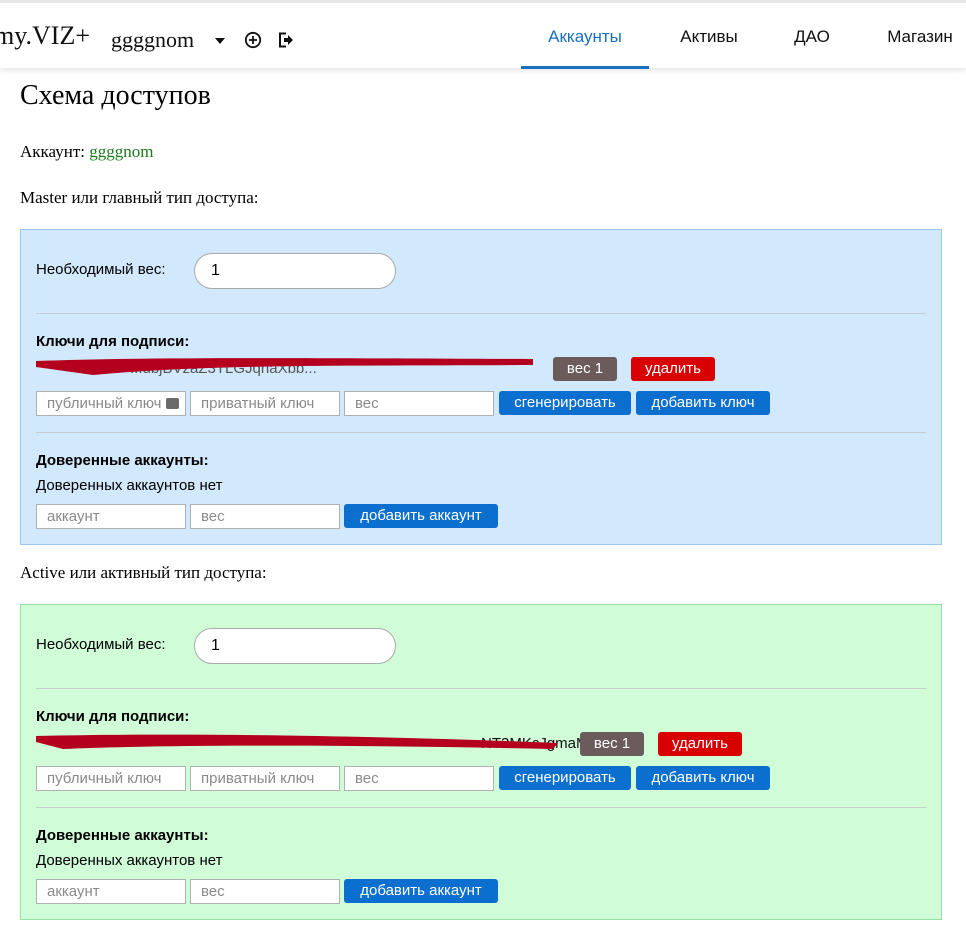 This screenshot has width=966, height=928. I want to click on active-tab-indicator, so click(585, 67).